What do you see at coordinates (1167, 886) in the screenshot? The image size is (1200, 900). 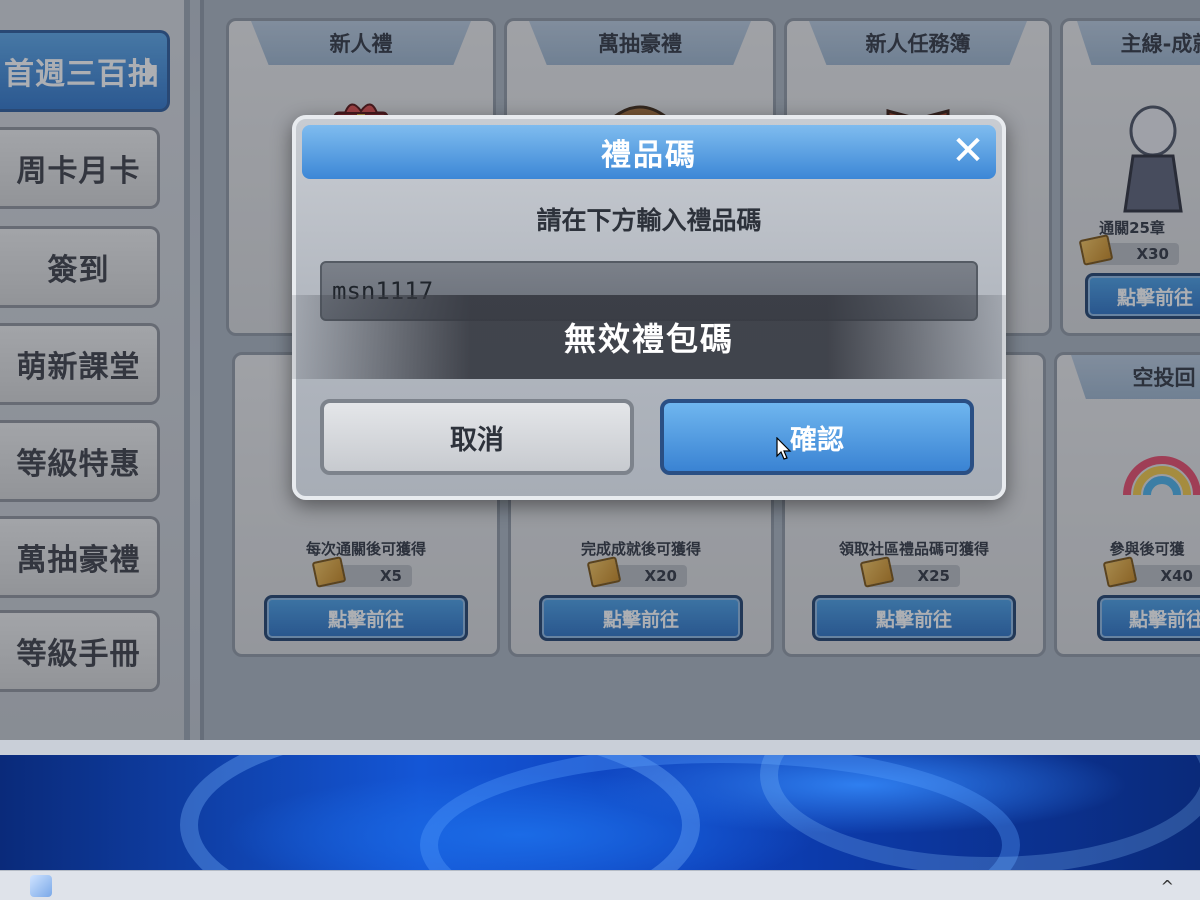 I see `chevron-up-icon: ^` at bounding box center [1167, 886].